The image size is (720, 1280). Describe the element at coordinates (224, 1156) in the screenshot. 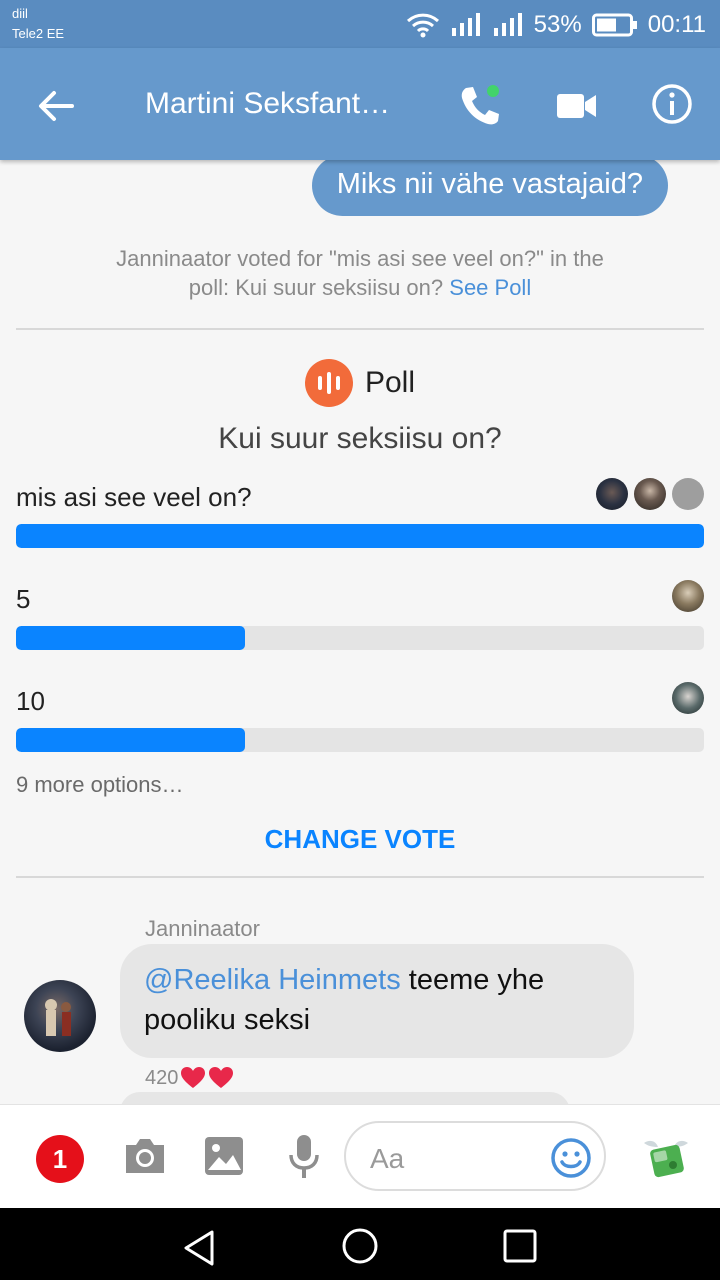

I see `gallery-icon` at that location.